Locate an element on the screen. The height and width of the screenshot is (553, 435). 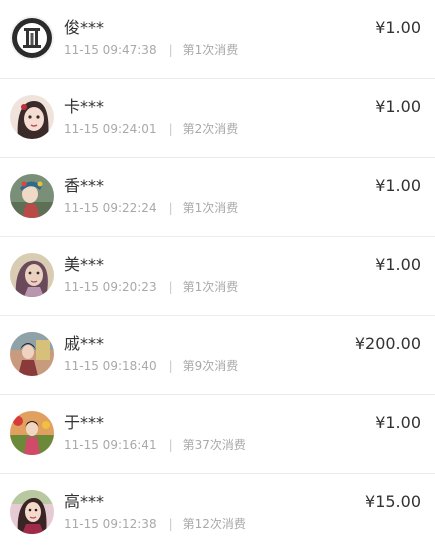
record-time: 11-15 09:22:24 is located at coordinates (110, 208).